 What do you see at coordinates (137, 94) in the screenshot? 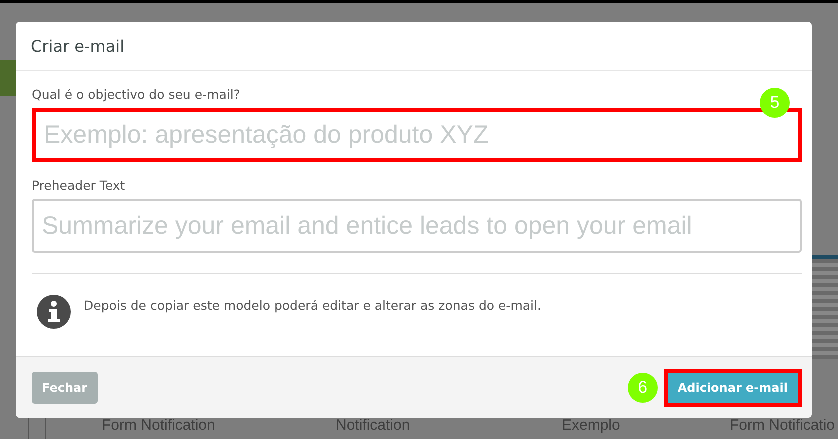
I see `field-label: Qual é o objectivo do seu e-mail?` at bounding box center [137, 94].